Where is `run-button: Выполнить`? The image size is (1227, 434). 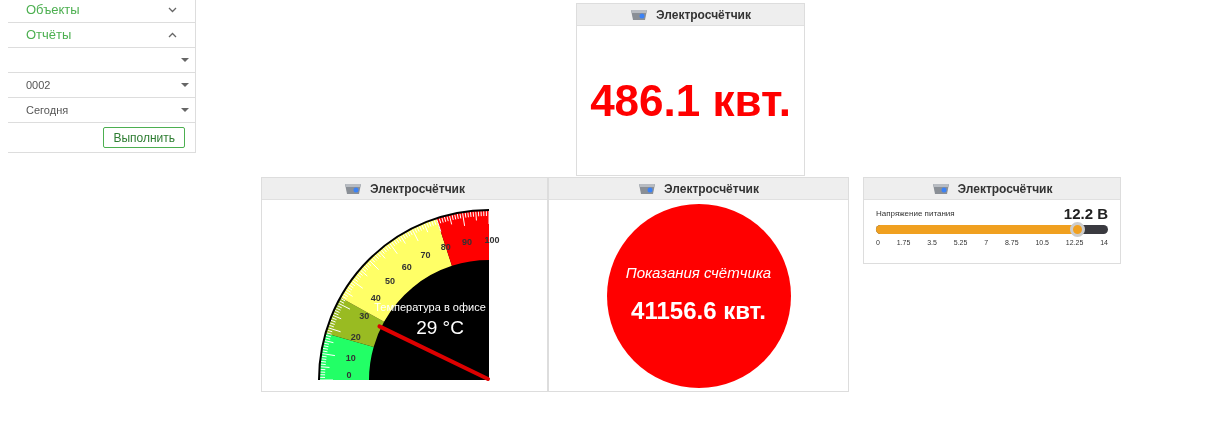
run-button: Выполнить is located at coordinates (144, 137).